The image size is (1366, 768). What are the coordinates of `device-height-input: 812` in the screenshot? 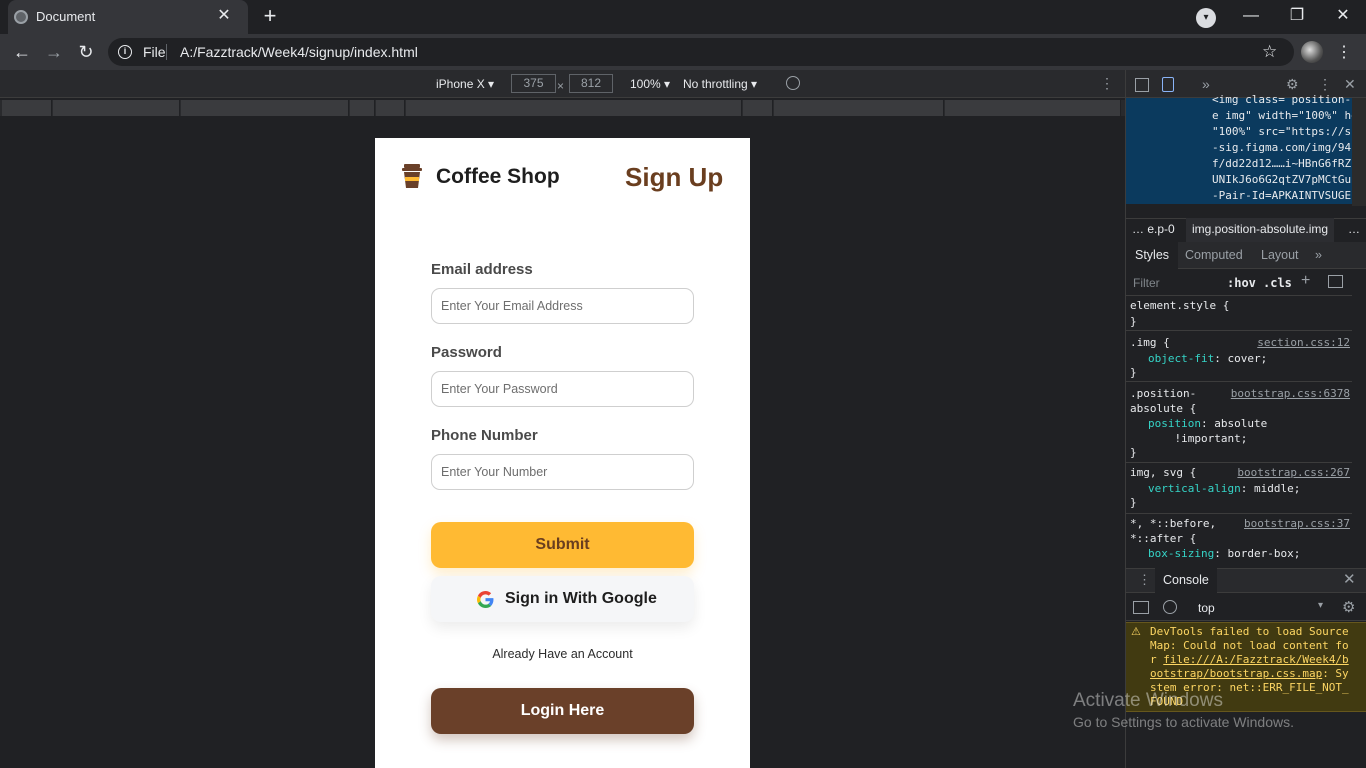 It's located at (591, 83).